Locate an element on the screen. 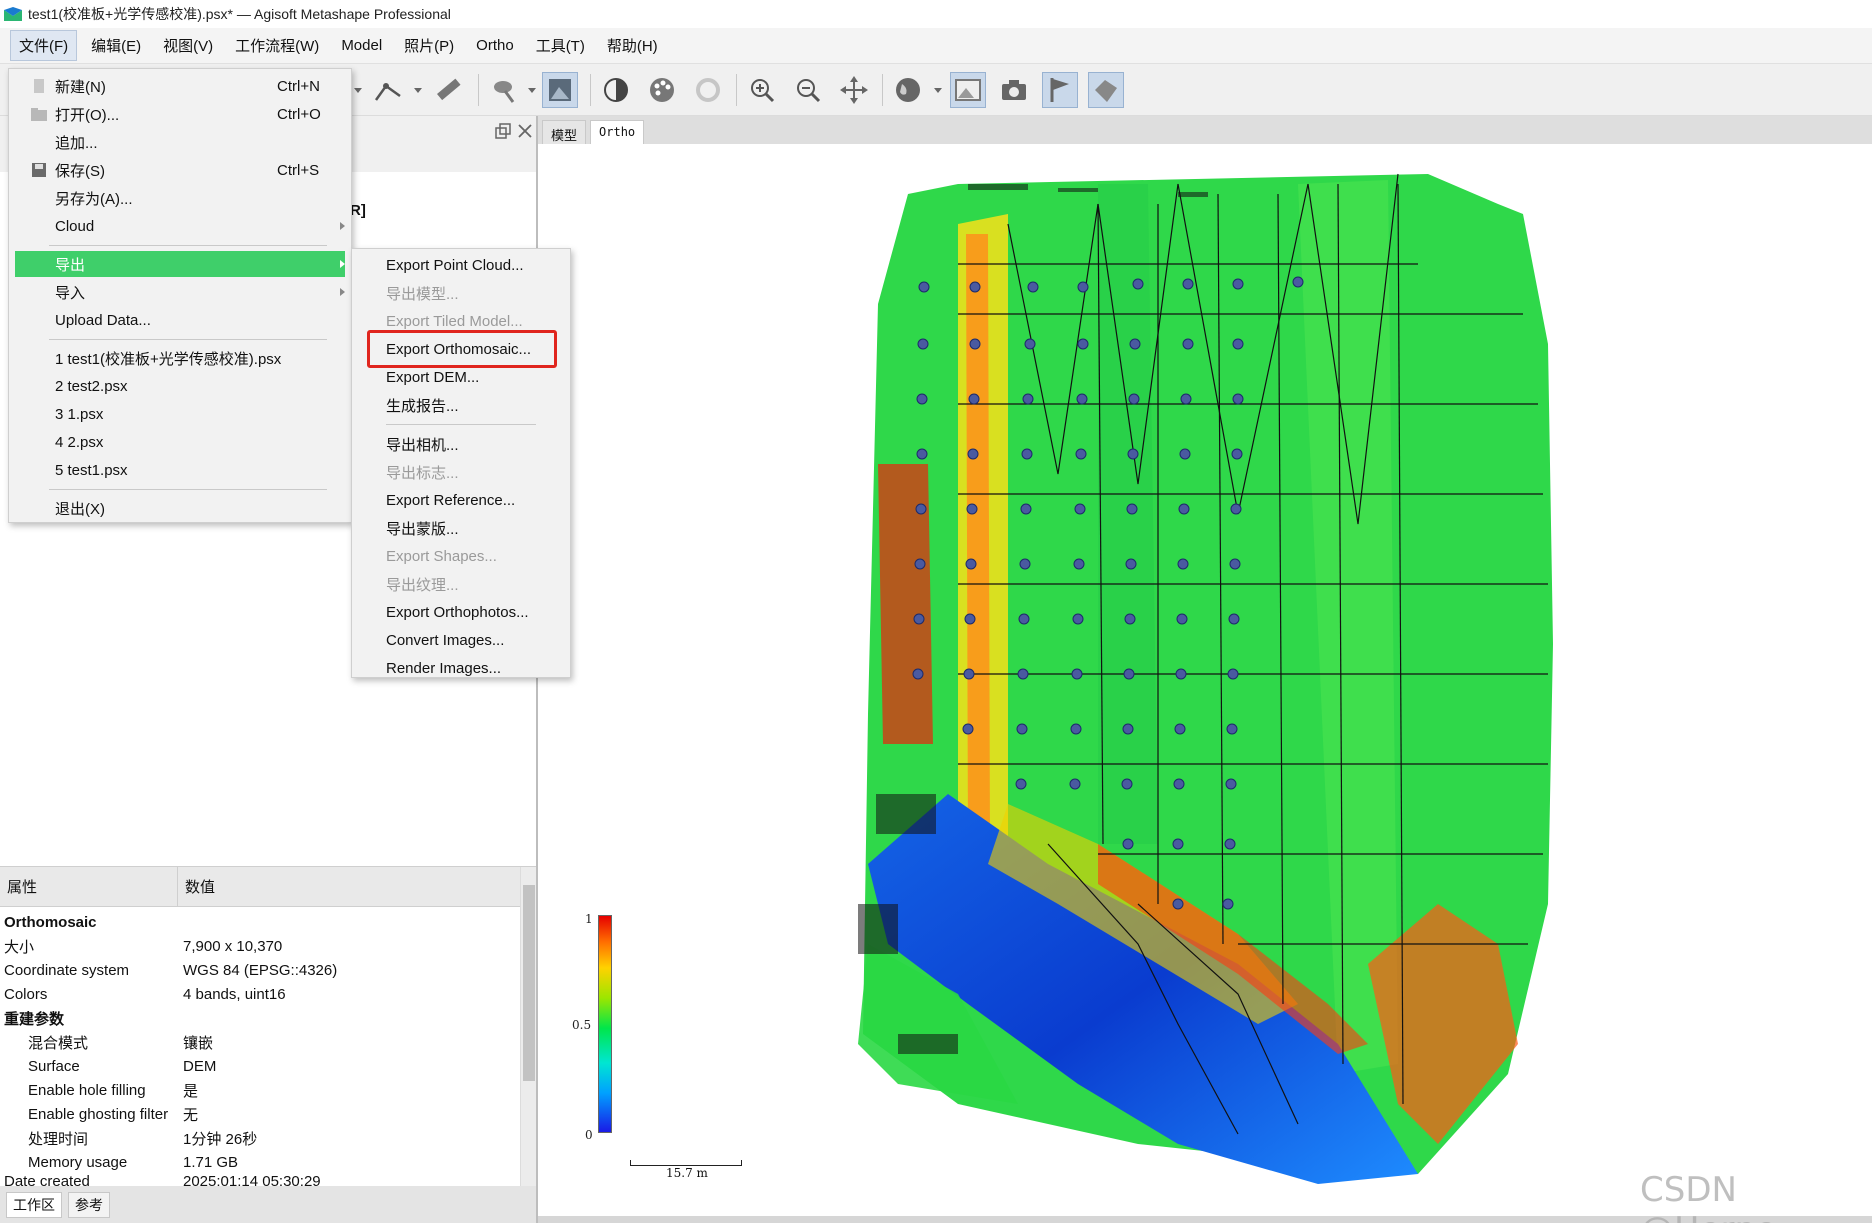 The height and width of the screenshot is (1223, 1872). show-shapes-button is located at coordinates (1106, 90).